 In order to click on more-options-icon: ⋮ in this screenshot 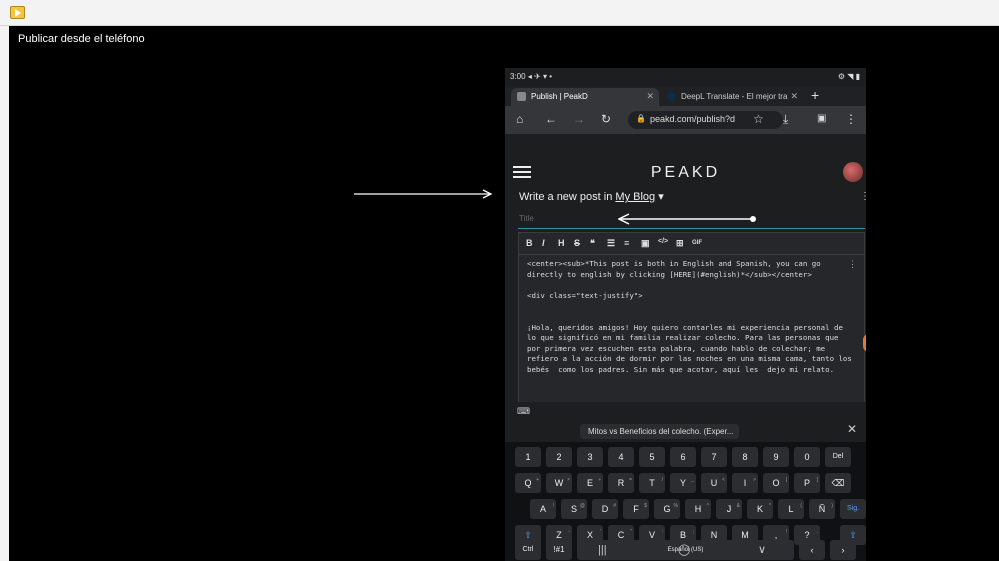, I will do `click(863, 196)`.